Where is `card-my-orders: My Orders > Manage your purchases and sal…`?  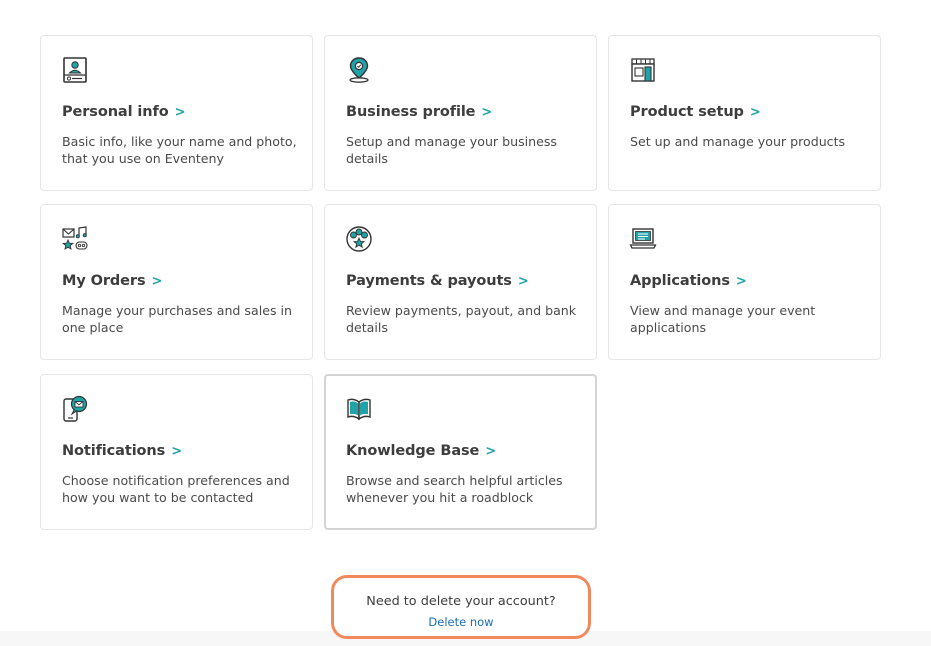
card-my-orders: My Orders > Manage your purchases and sal… is located at coordinates (176, 282).